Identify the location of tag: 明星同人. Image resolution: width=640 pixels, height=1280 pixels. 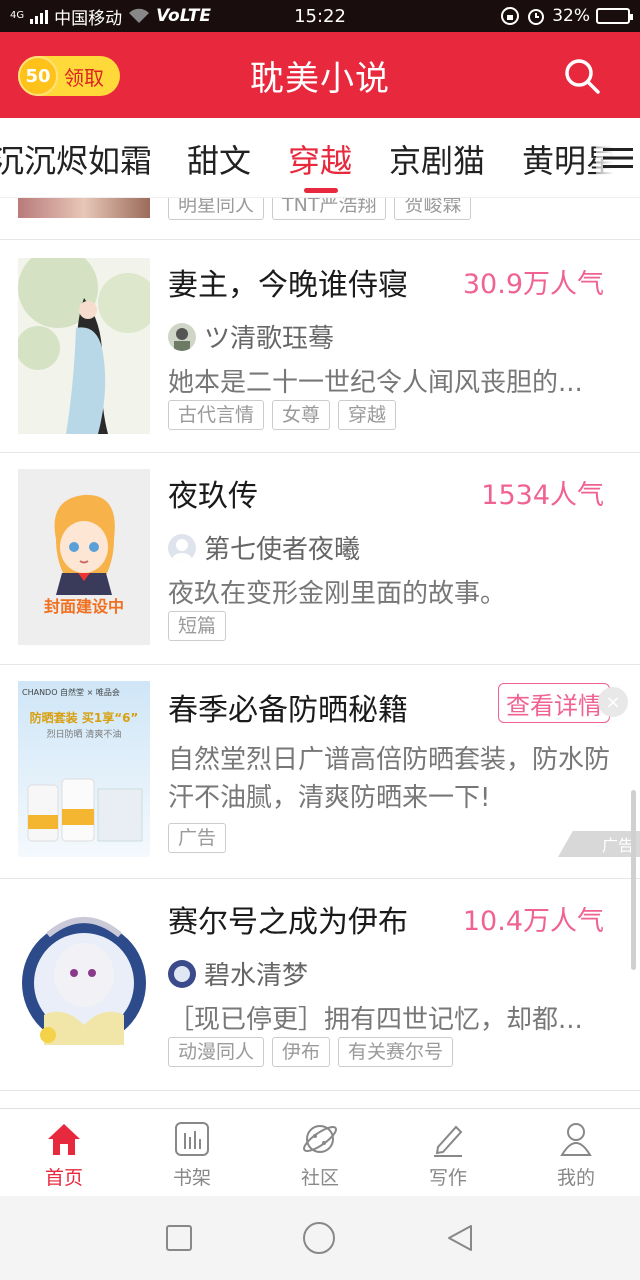
(216, 209).